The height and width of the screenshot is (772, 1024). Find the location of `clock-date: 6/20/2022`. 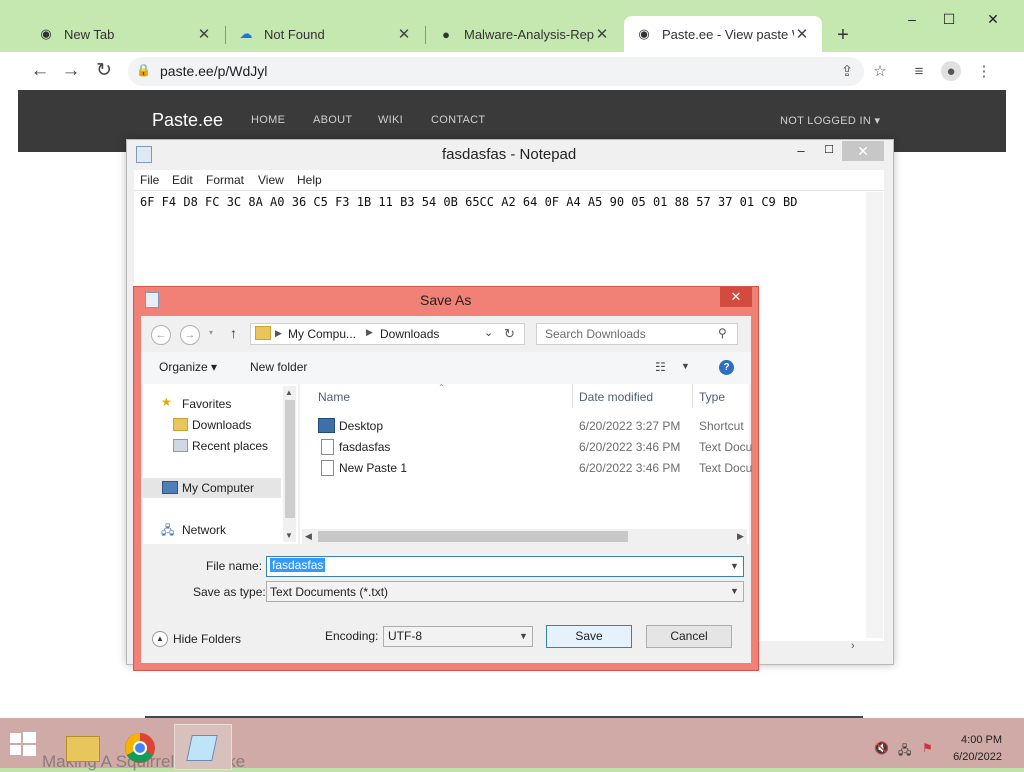

clock-date: 6/20/2022 is located at coordinates (976, 757).